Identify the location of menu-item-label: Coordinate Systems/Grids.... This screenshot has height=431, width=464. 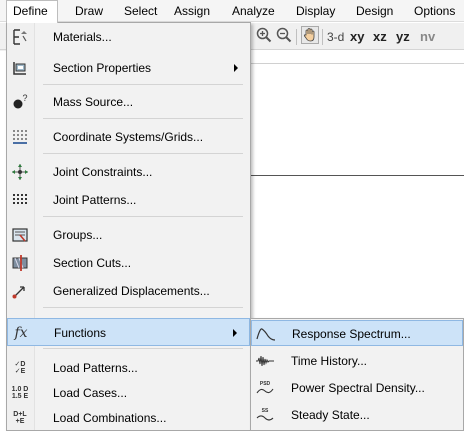
(128, 137).